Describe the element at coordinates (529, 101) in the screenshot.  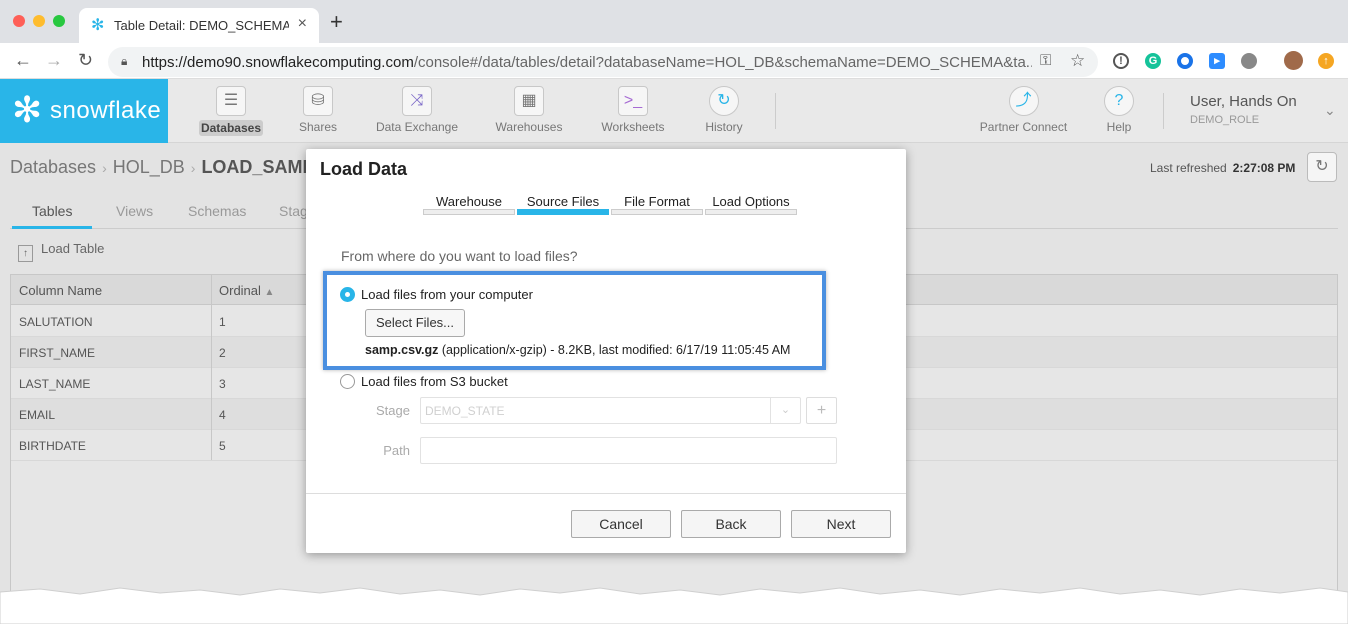
I see `warehouse-grid-icon: ▦` at that location.